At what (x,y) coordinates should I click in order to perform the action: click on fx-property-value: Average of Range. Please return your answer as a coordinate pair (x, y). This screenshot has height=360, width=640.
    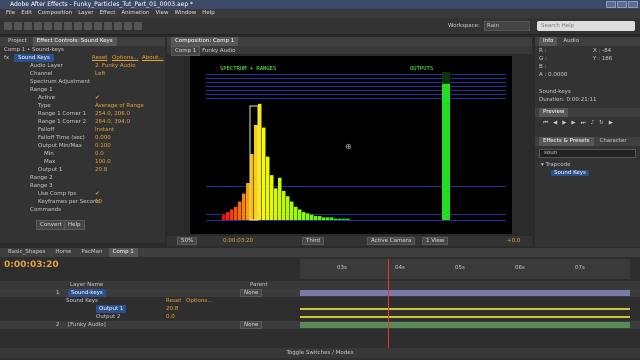
    Looking at the image, I should click on (119, 106).